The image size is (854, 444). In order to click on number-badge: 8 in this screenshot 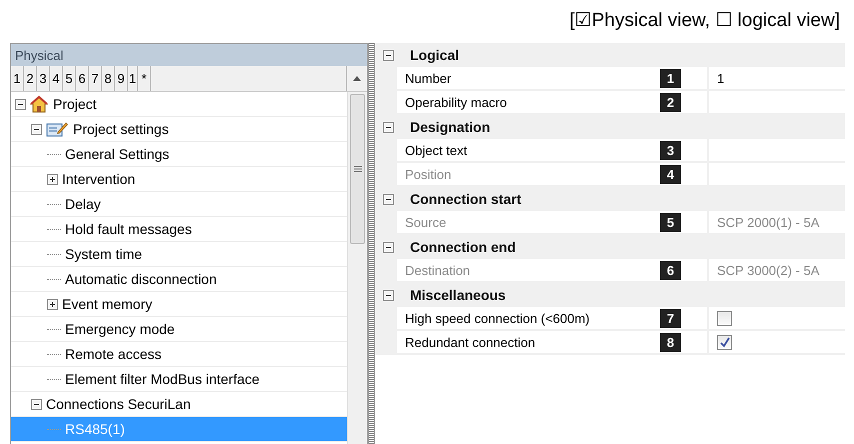, I will do `click(670, 342)`.